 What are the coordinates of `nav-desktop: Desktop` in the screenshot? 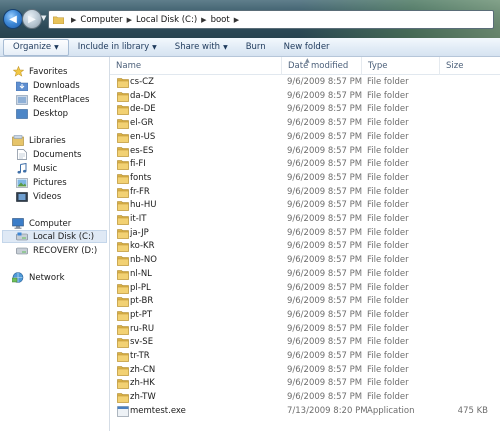 It's located at (42, 113).